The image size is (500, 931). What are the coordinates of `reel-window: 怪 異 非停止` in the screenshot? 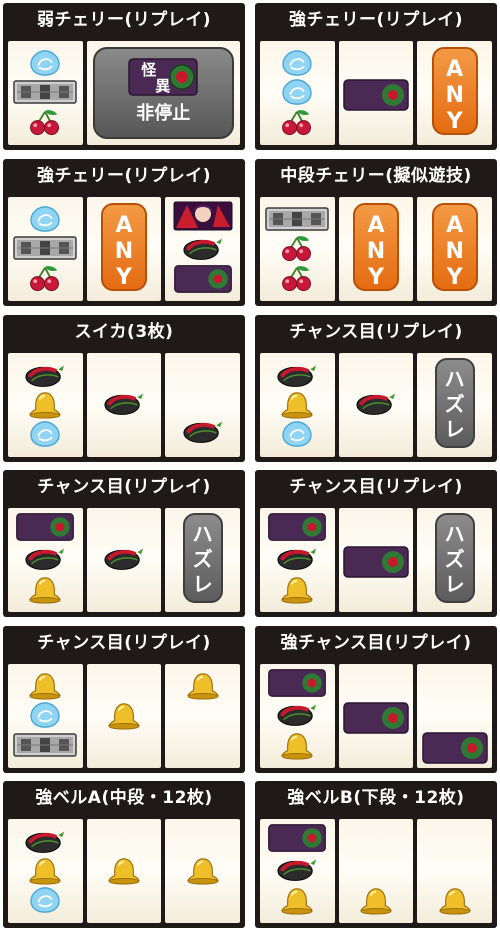 It's located at (124, 93).